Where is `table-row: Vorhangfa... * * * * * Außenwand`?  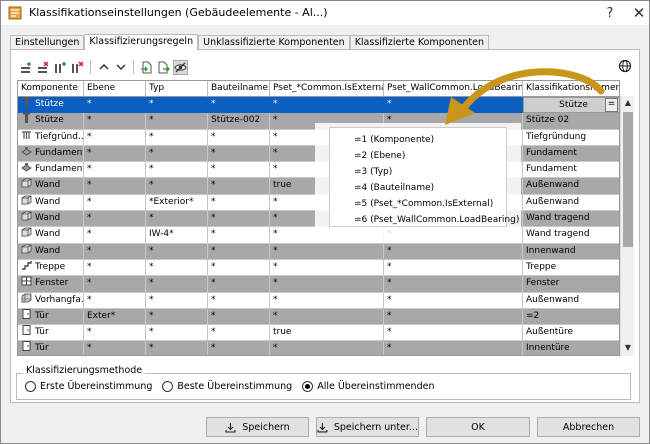
table-row: Vorhangfa... * * * * * Außenwand is located at coordinates (318, 300).